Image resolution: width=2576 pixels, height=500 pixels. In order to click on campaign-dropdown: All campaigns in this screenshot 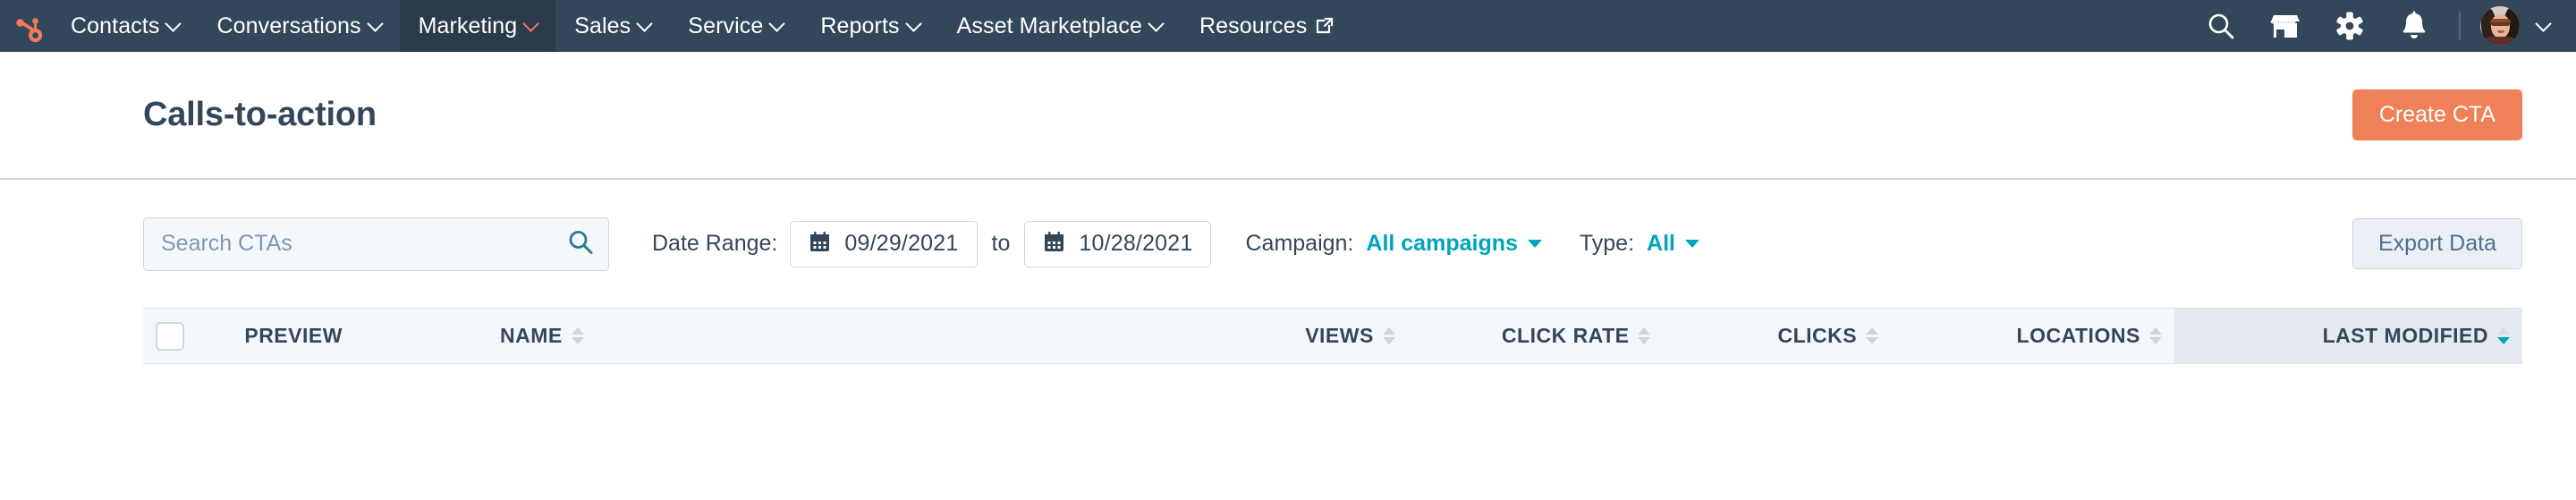, I will do `click(1454, 244)`.